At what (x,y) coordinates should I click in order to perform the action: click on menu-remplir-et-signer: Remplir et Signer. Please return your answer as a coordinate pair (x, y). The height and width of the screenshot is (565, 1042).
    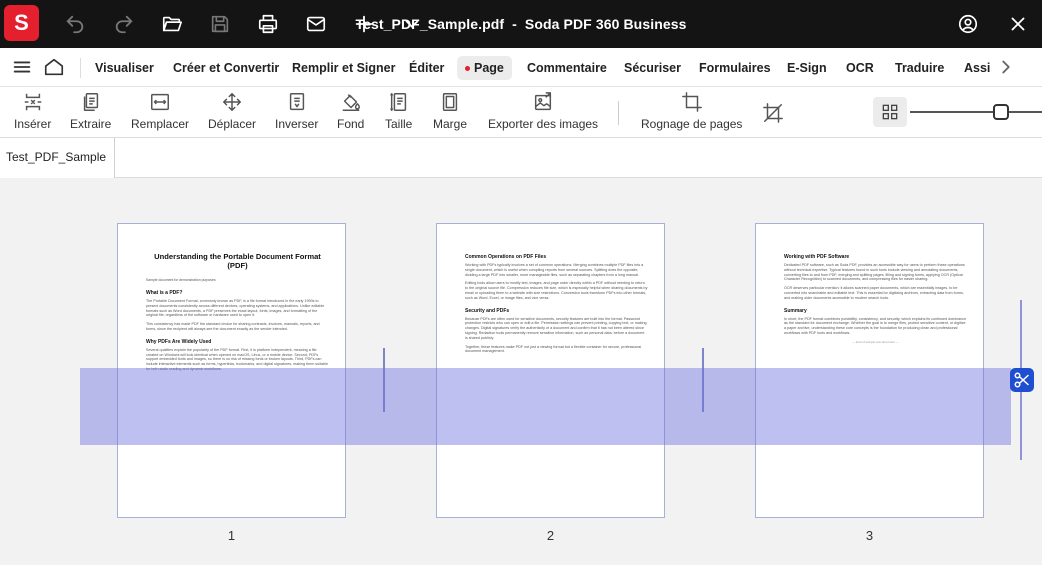
    Looking at the image, I should click on (344, 68).